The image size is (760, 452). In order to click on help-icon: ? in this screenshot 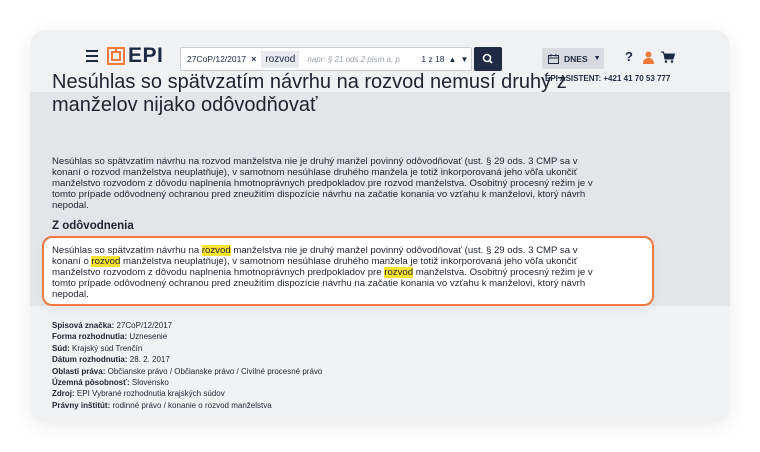, I will do `click(629, 56)`.